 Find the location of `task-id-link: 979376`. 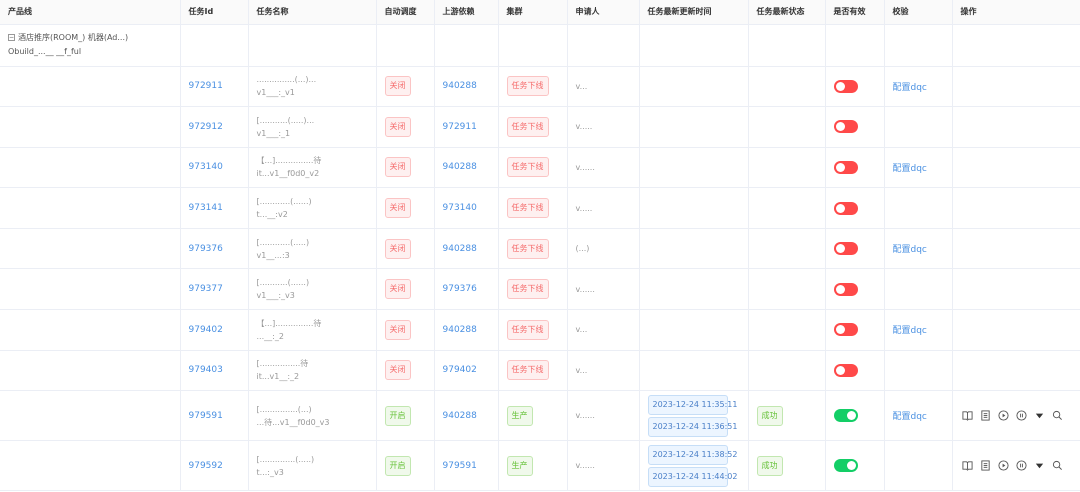

task-id-link: 979376 is located at coordinates (206, 249).